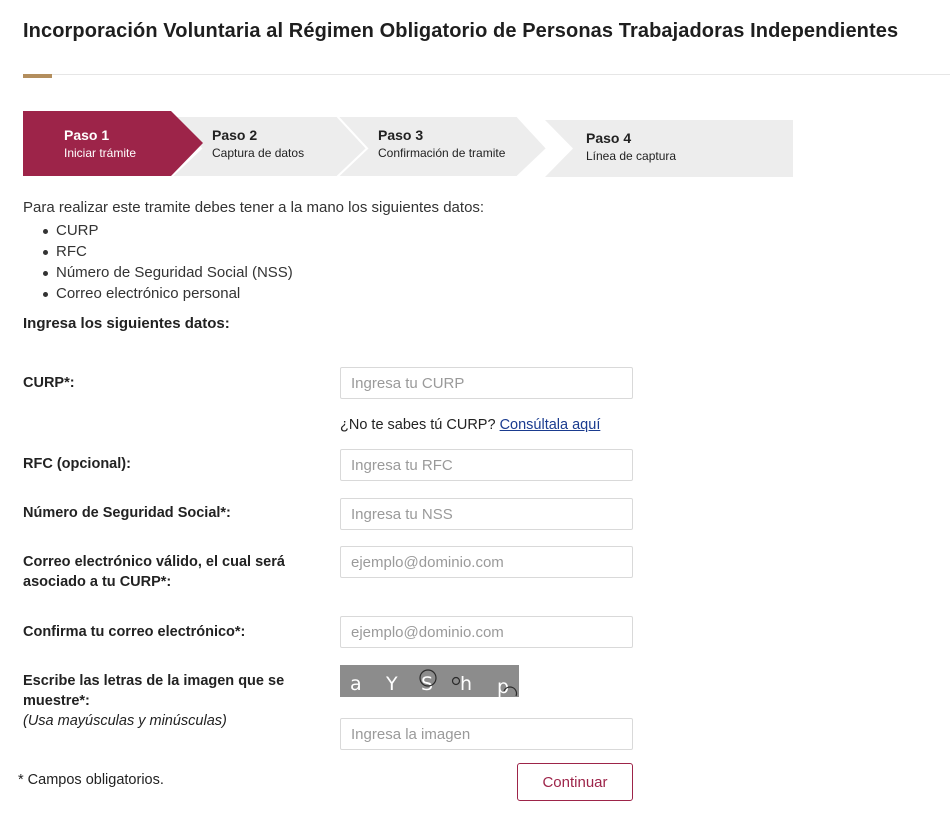 This screenshot has width=950, height=815. Describe the element at coordinates (486, 74) in the screenshot. I see `title-divider` at that location.